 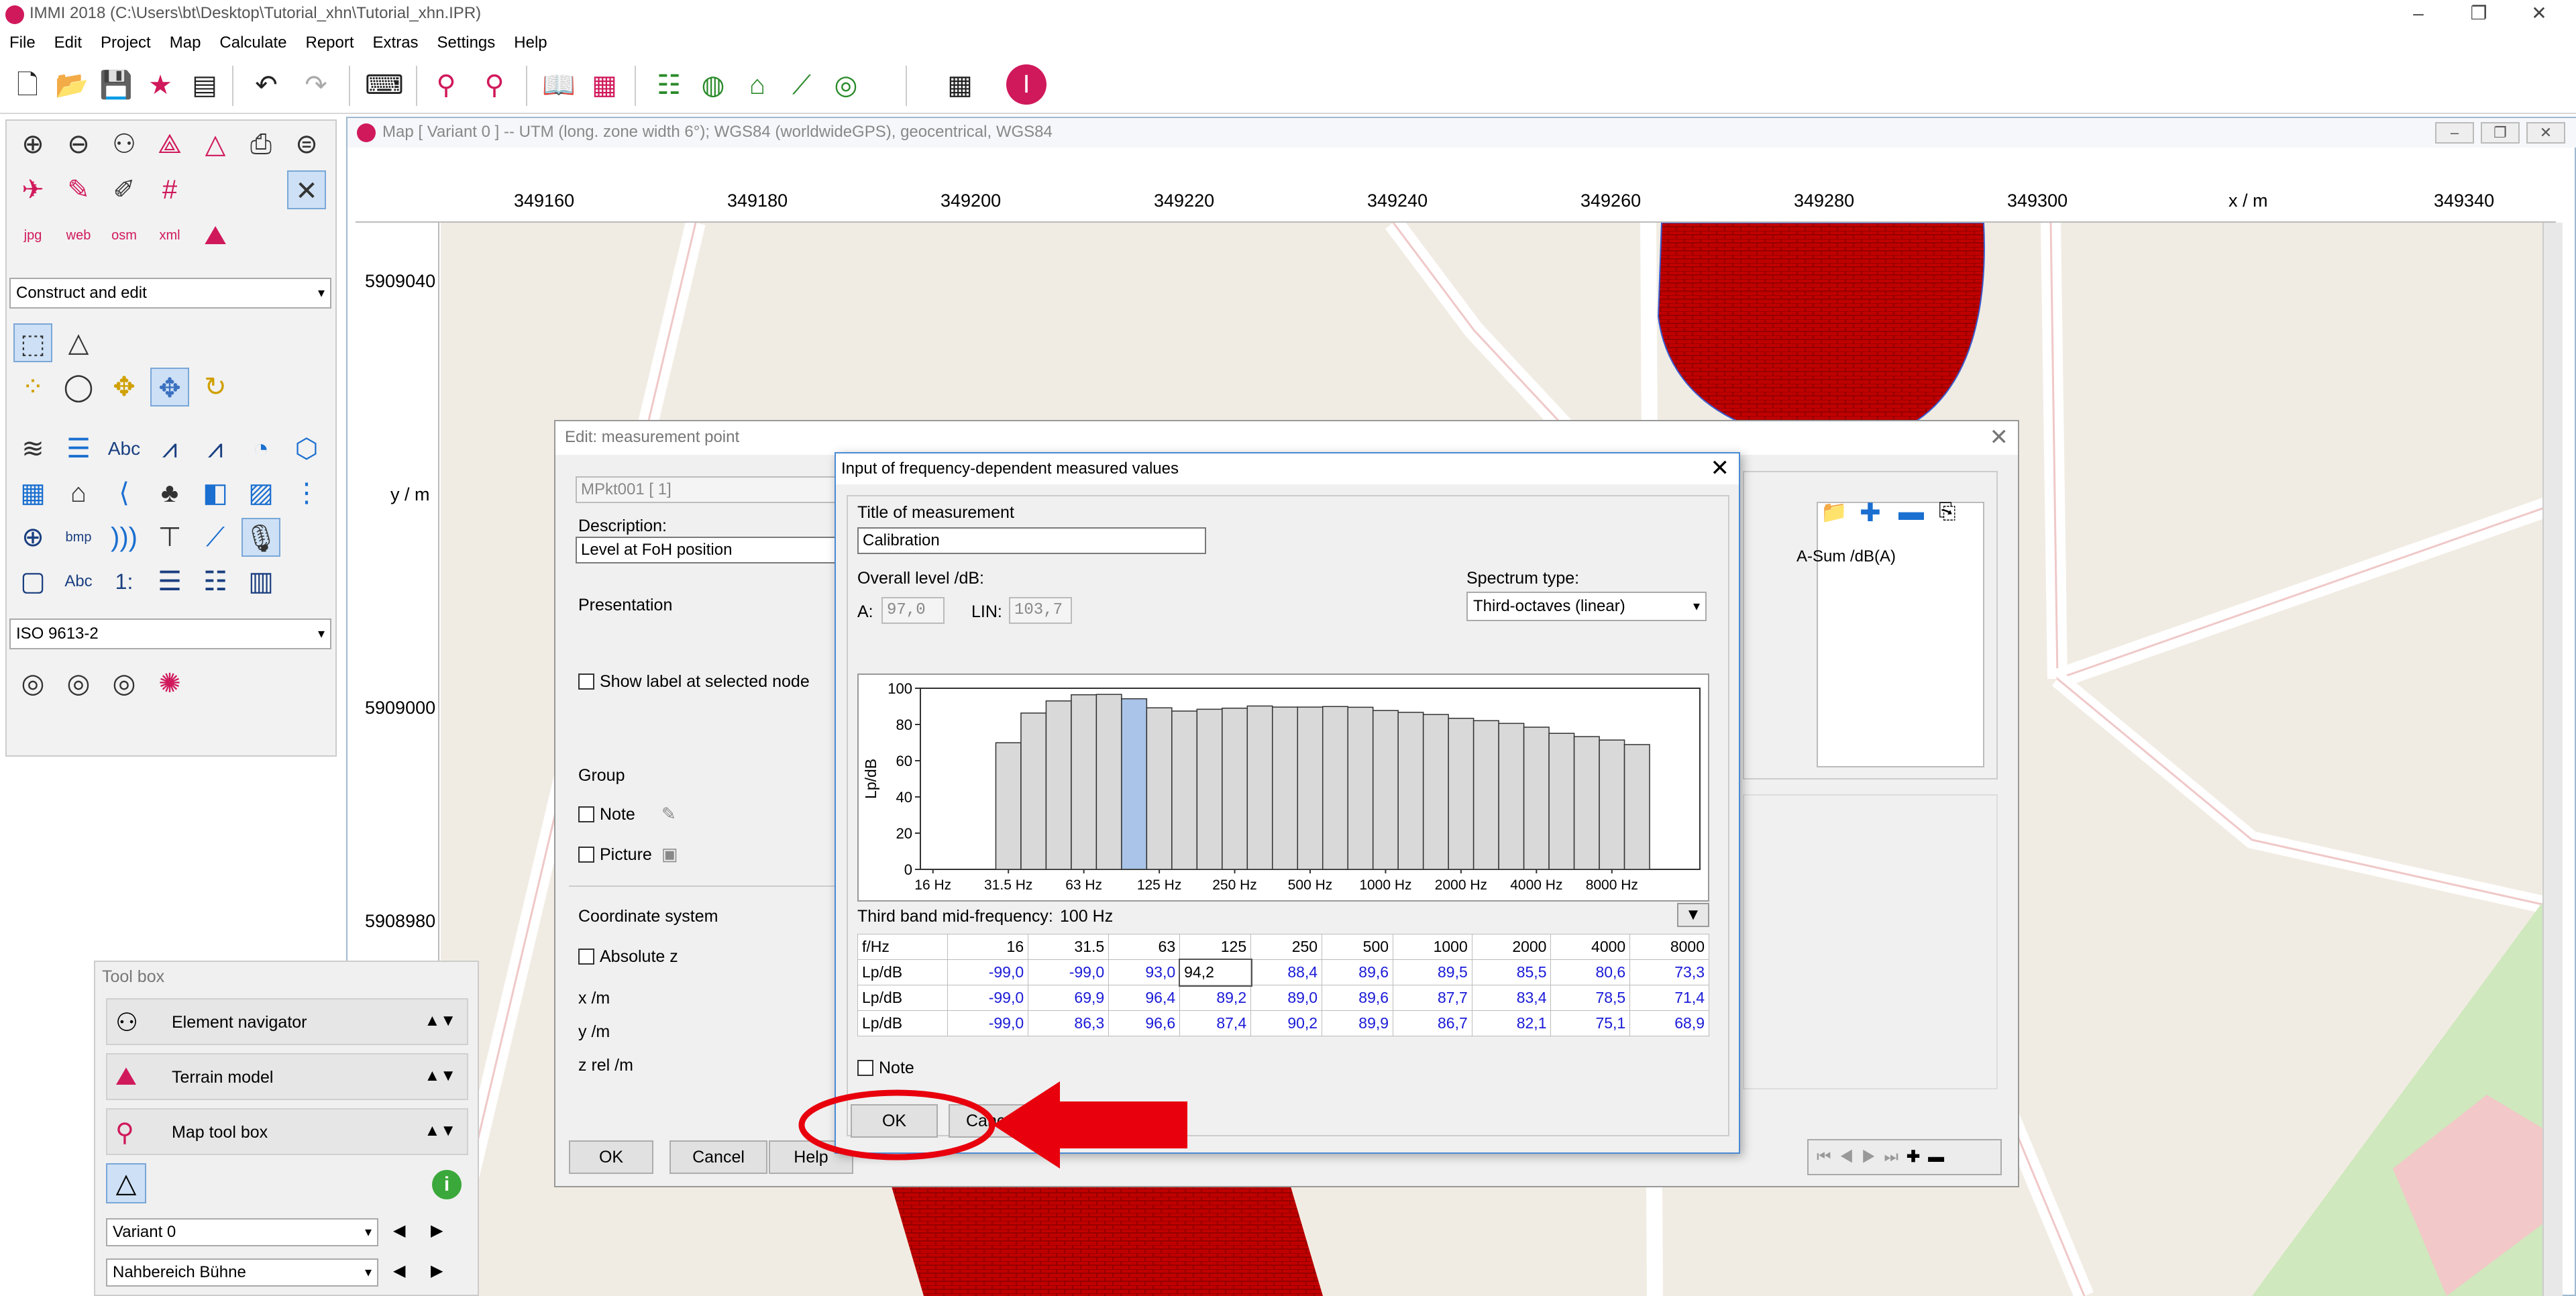 What do you see at coordinates (1432, 1023) in the screenshot?
I see `table-cell: 86,7` at bounding box center [1432, 1023].